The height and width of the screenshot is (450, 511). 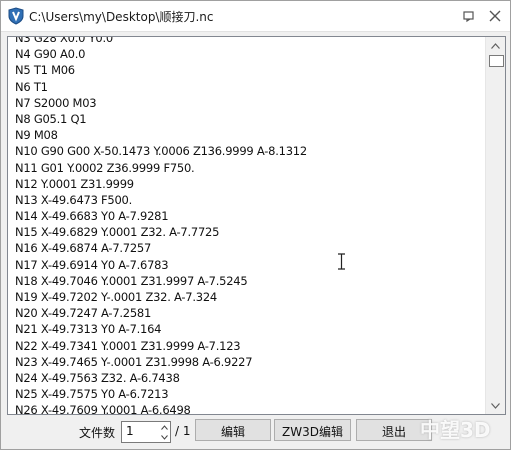 What do you see at coordinates (92, 264) in the screenshot?
I see `code-line: N17 X-49.6914 Y0 A-7.6783` at bounding box center [92, 264].